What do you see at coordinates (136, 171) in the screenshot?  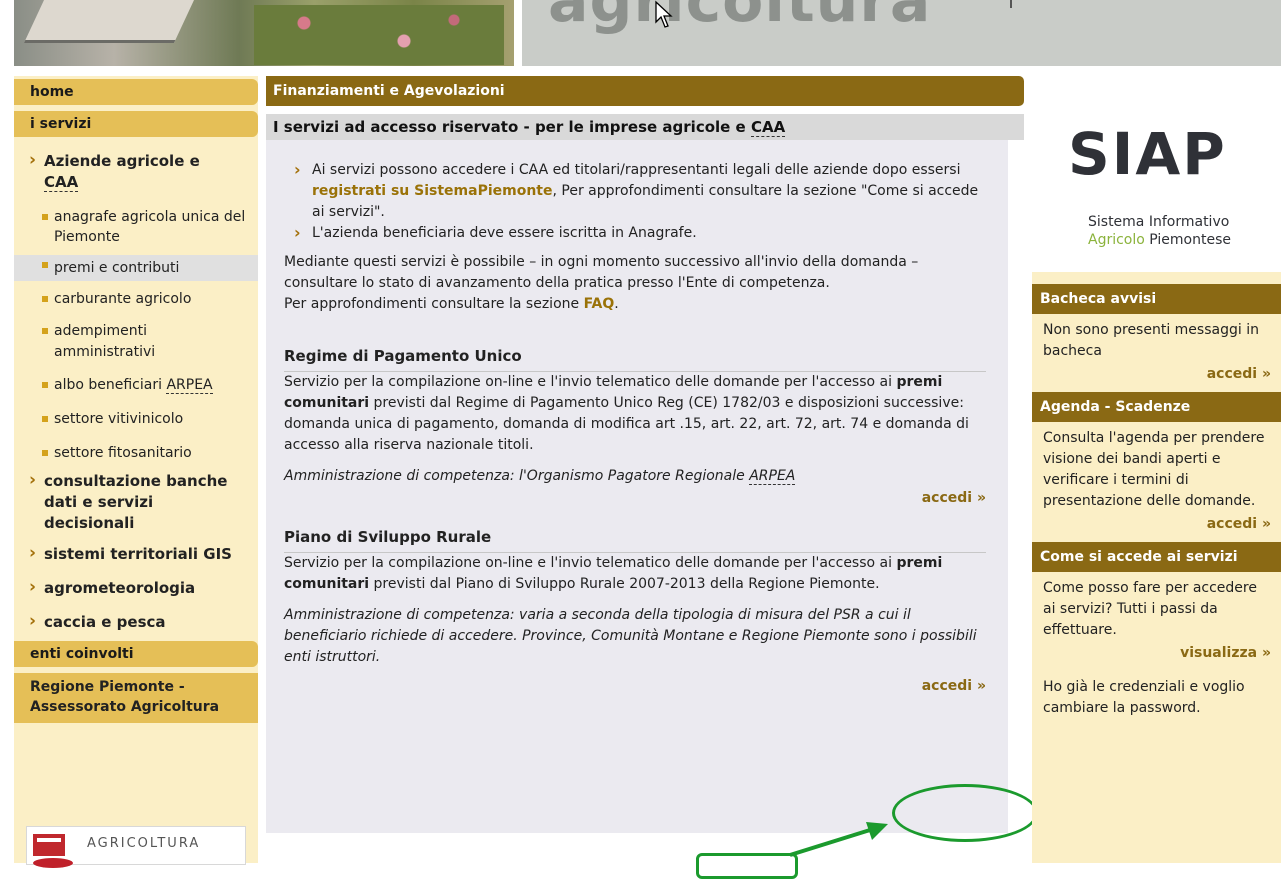 I see `nav-aziende-agricole: Aziende agricole e CAA` at bounding box center [136, 171].